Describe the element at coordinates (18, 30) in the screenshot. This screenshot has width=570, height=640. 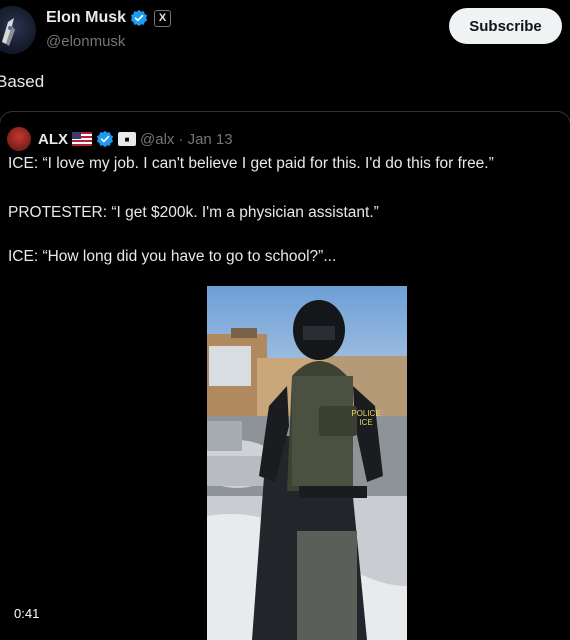
I see `author-avatar` at that location.